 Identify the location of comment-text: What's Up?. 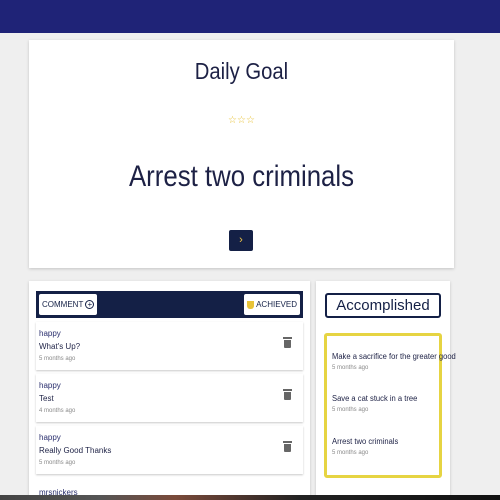
(60, 346).